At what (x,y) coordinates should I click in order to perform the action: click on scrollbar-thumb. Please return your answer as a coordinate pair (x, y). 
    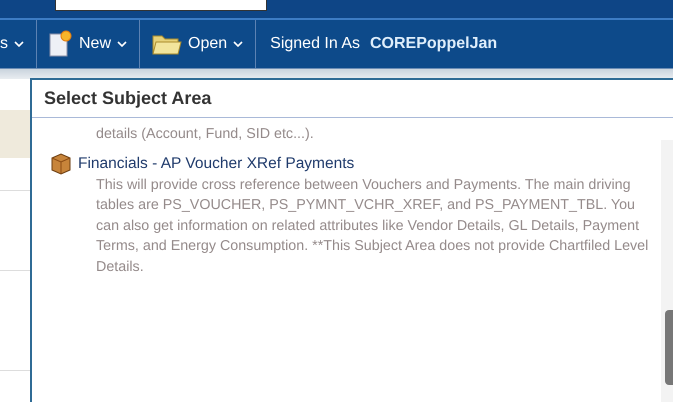
    Looking at the image, I should click on (669, 347).